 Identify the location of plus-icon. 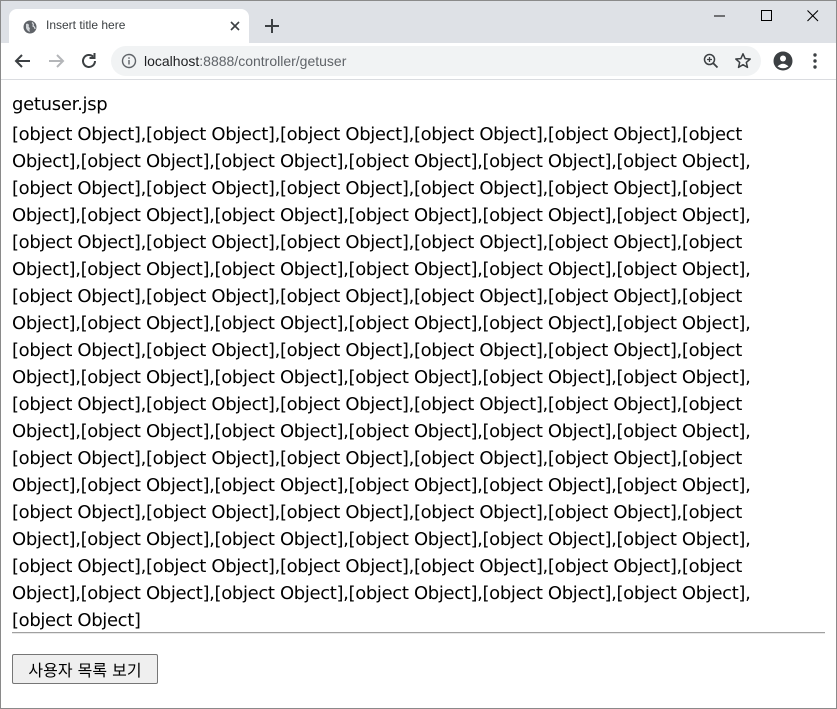
(272, 26).